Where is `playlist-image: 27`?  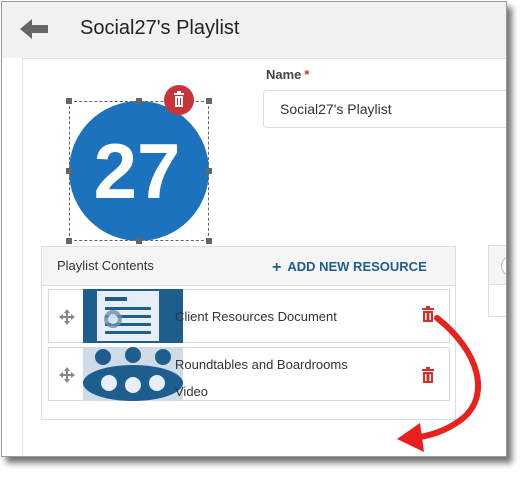
playlist-image: 27 is located at coordinates (139, 171).